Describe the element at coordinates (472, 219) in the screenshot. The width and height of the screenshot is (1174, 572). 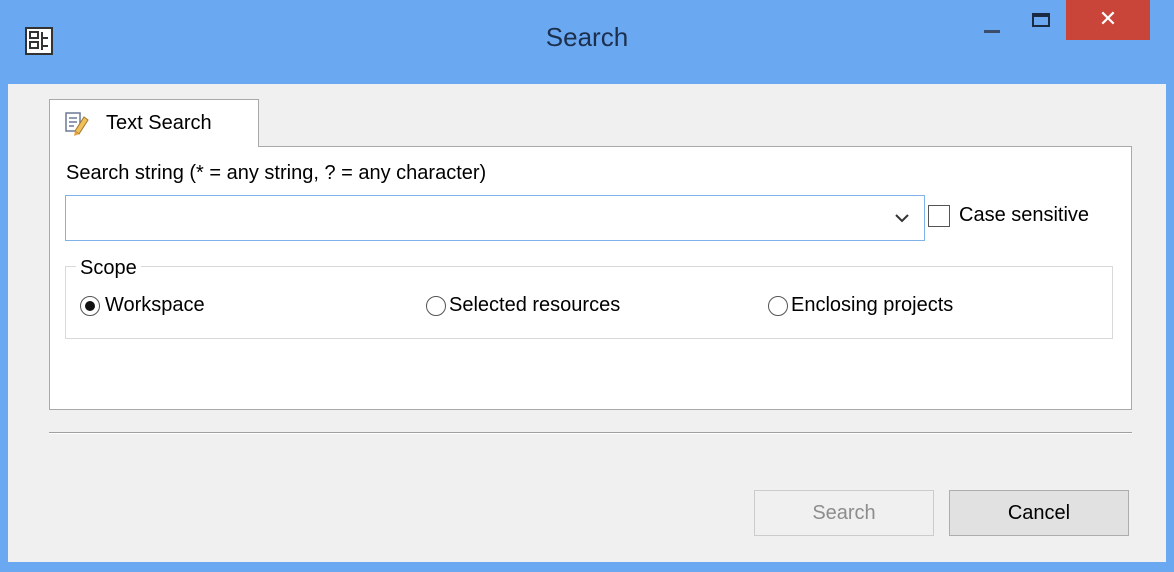
I see `search-input` at that location.